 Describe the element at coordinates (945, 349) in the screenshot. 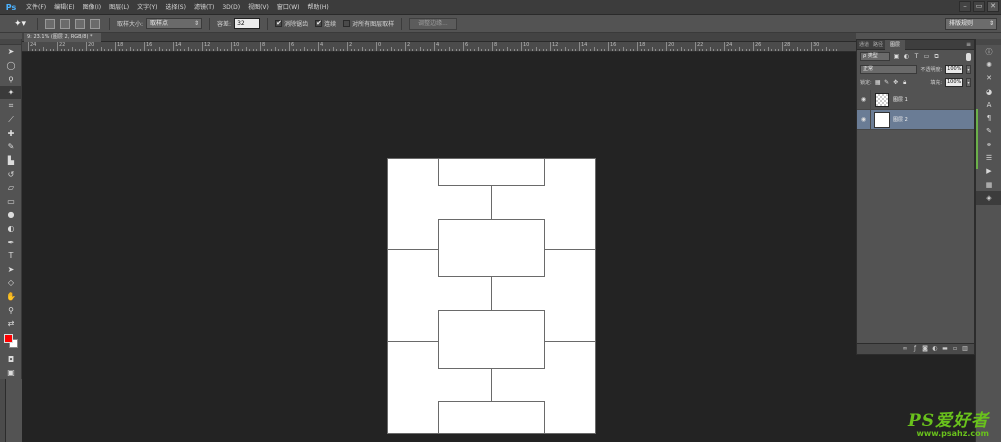

I see `new-group-icon: ▬` at that location.